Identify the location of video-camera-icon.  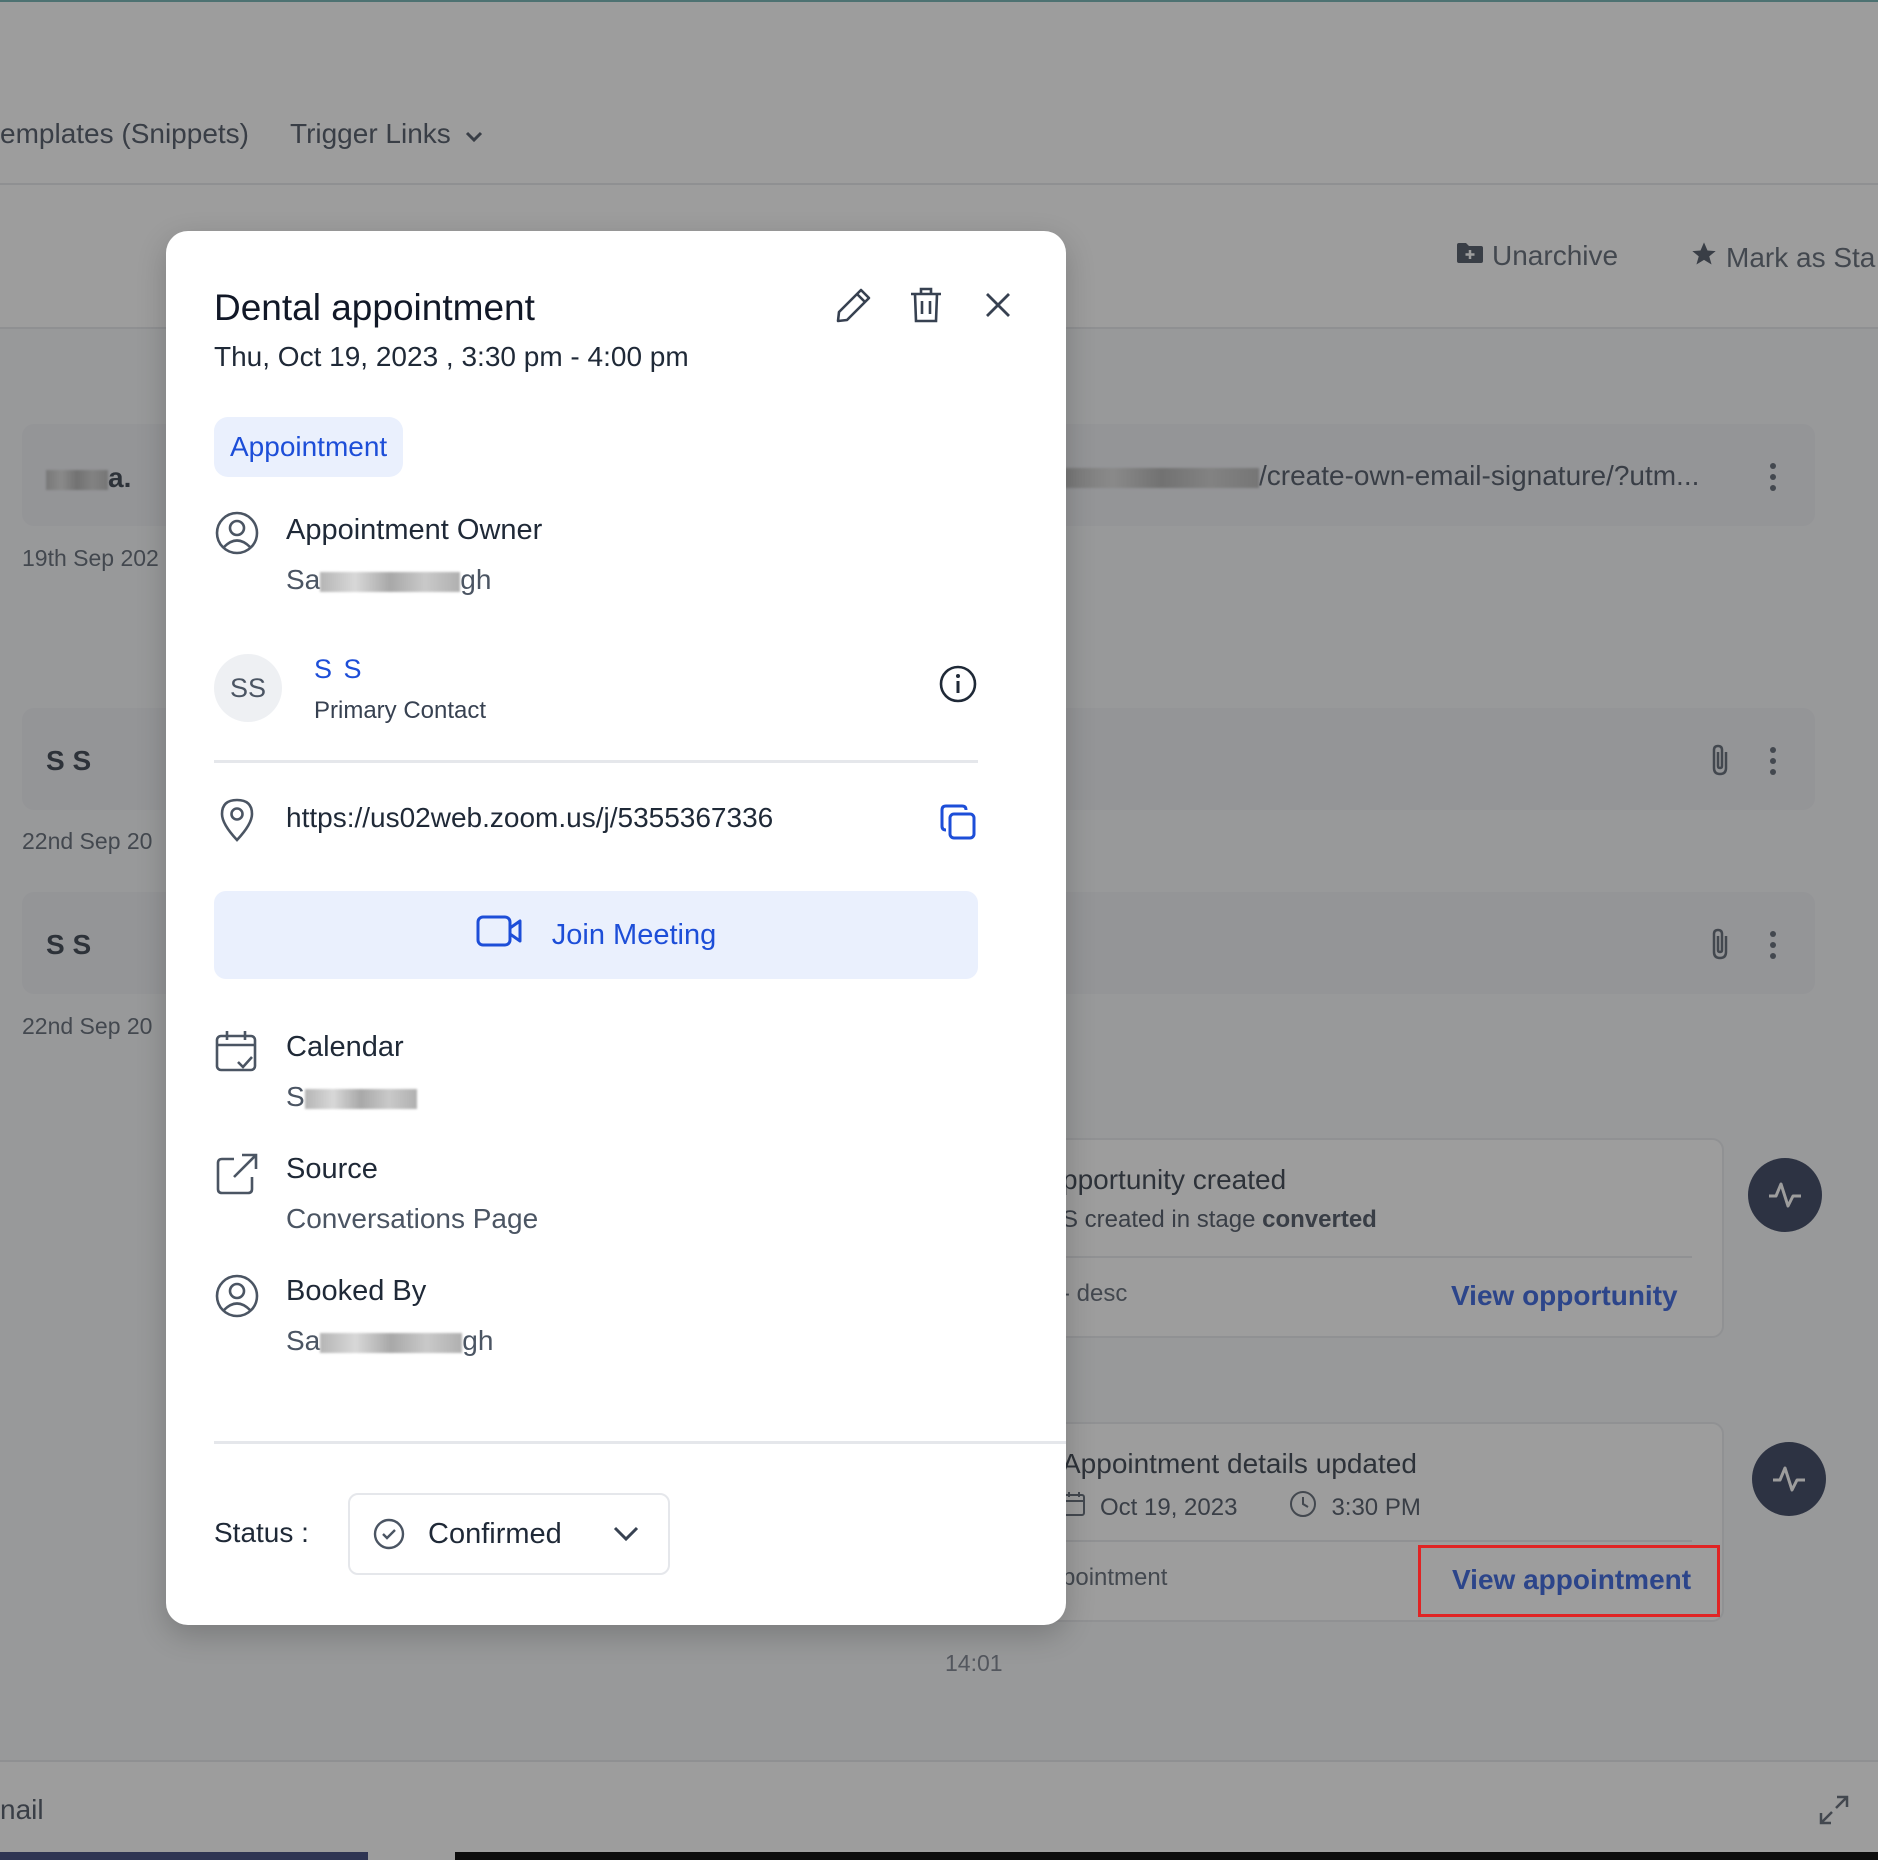
(499, 935).